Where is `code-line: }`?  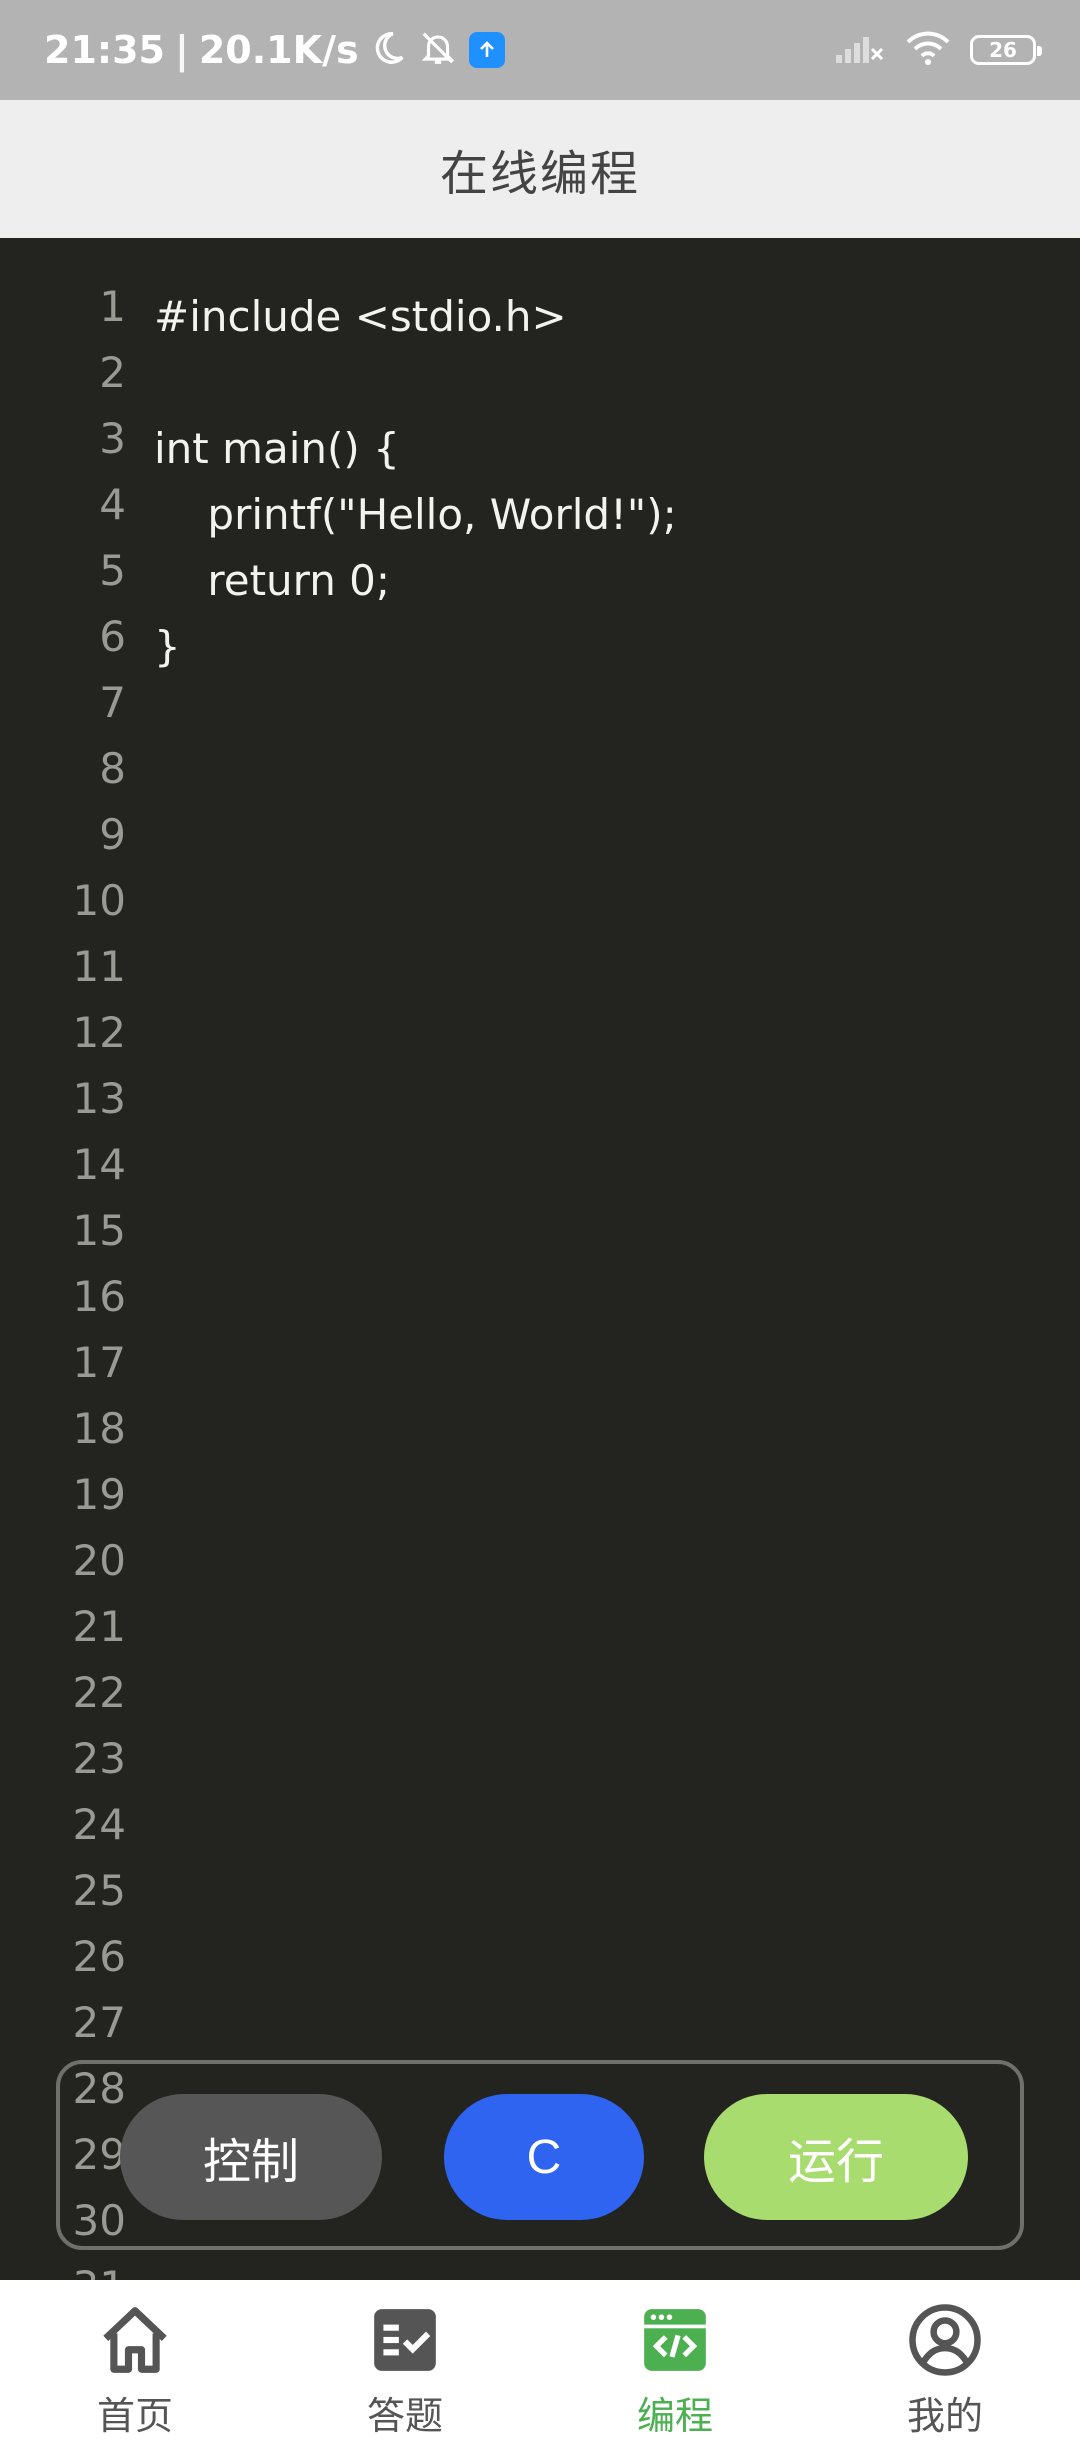 code-line: } is located at coordinates (607, 647).